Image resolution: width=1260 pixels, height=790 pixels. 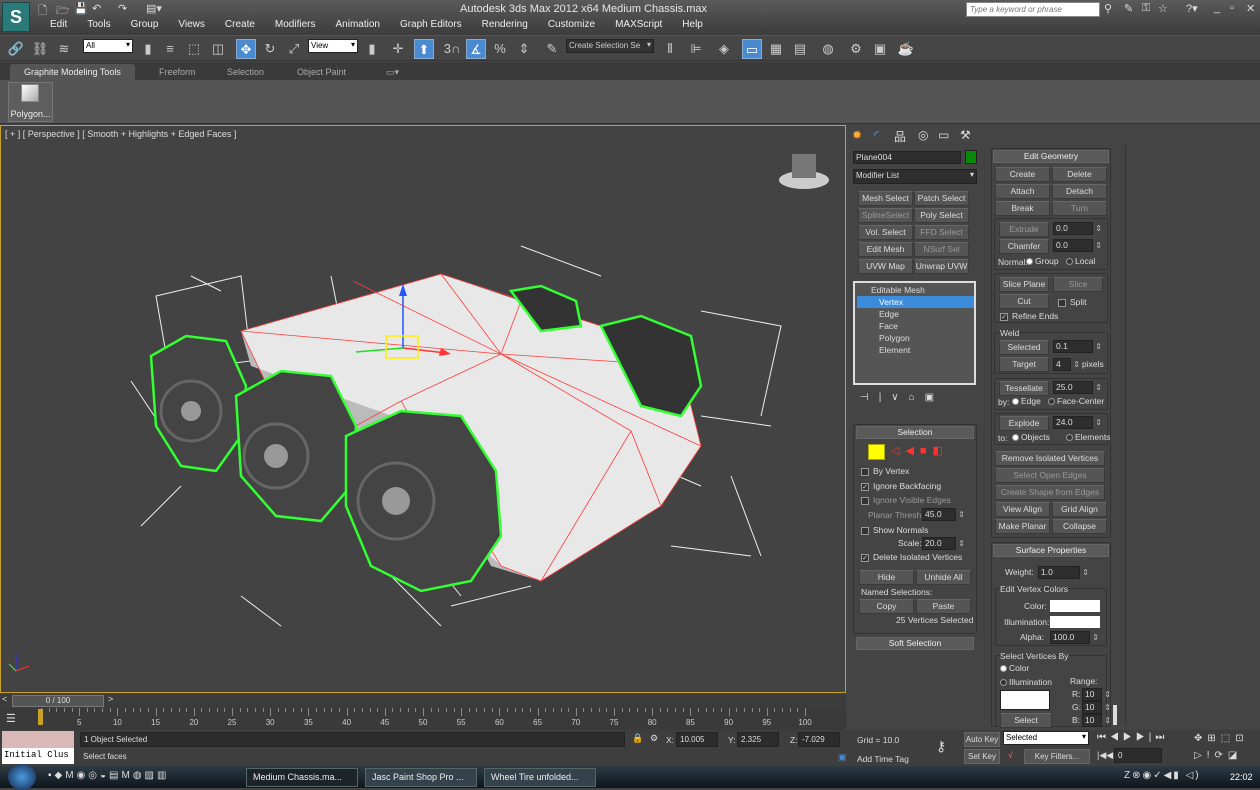 What do you see at coordinates (1096, 707) in the screenshot?
I see `range-g-input: 10` at bounding box center [1096, 707].